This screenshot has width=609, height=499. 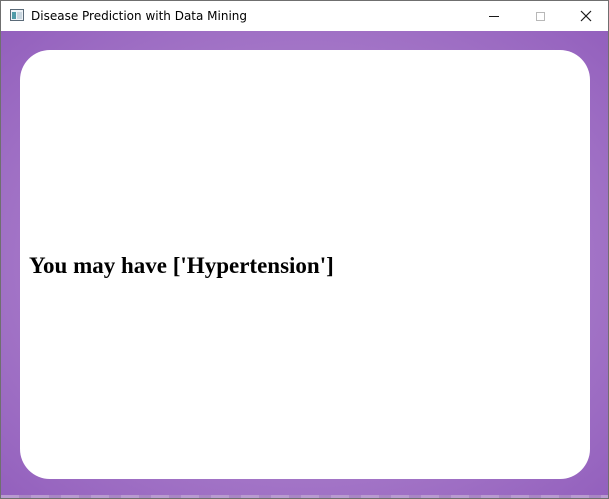 I want to click on close-button, so click(x=585, y=16).